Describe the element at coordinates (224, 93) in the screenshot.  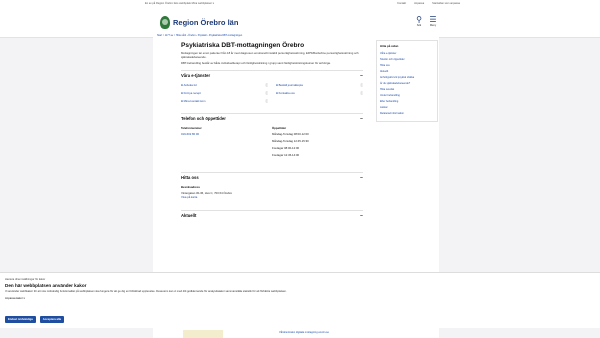
I see `eservice-item: Förnya recept ⓘ` at that location.